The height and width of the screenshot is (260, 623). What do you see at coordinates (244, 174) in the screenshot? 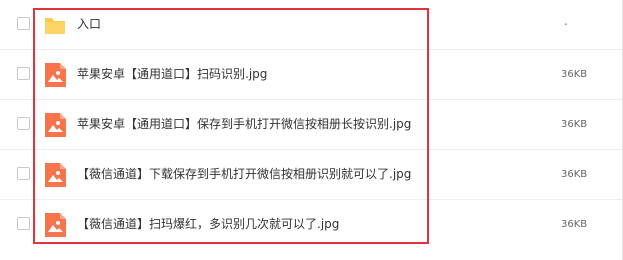
I see `file-name: 【薇信通道】下载保存到手机打开微信按相册识别就可以了.jpg` at bounding box center [244, 174].